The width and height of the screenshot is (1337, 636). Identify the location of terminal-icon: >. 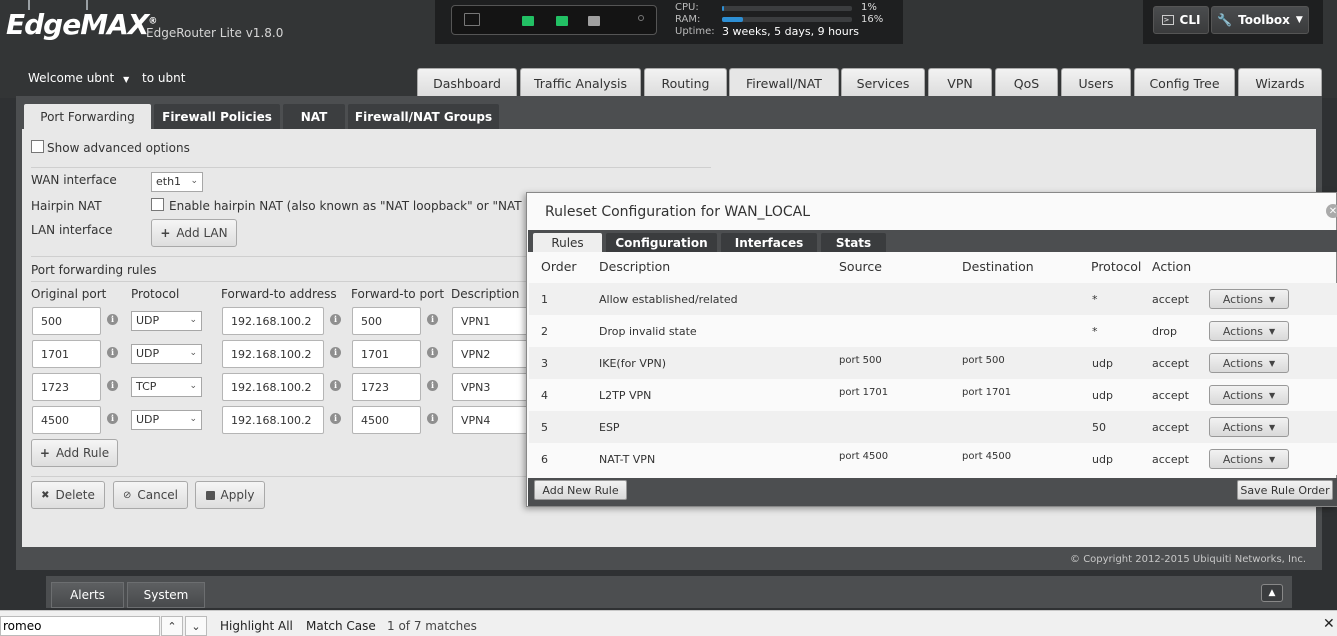
(1167, 20).